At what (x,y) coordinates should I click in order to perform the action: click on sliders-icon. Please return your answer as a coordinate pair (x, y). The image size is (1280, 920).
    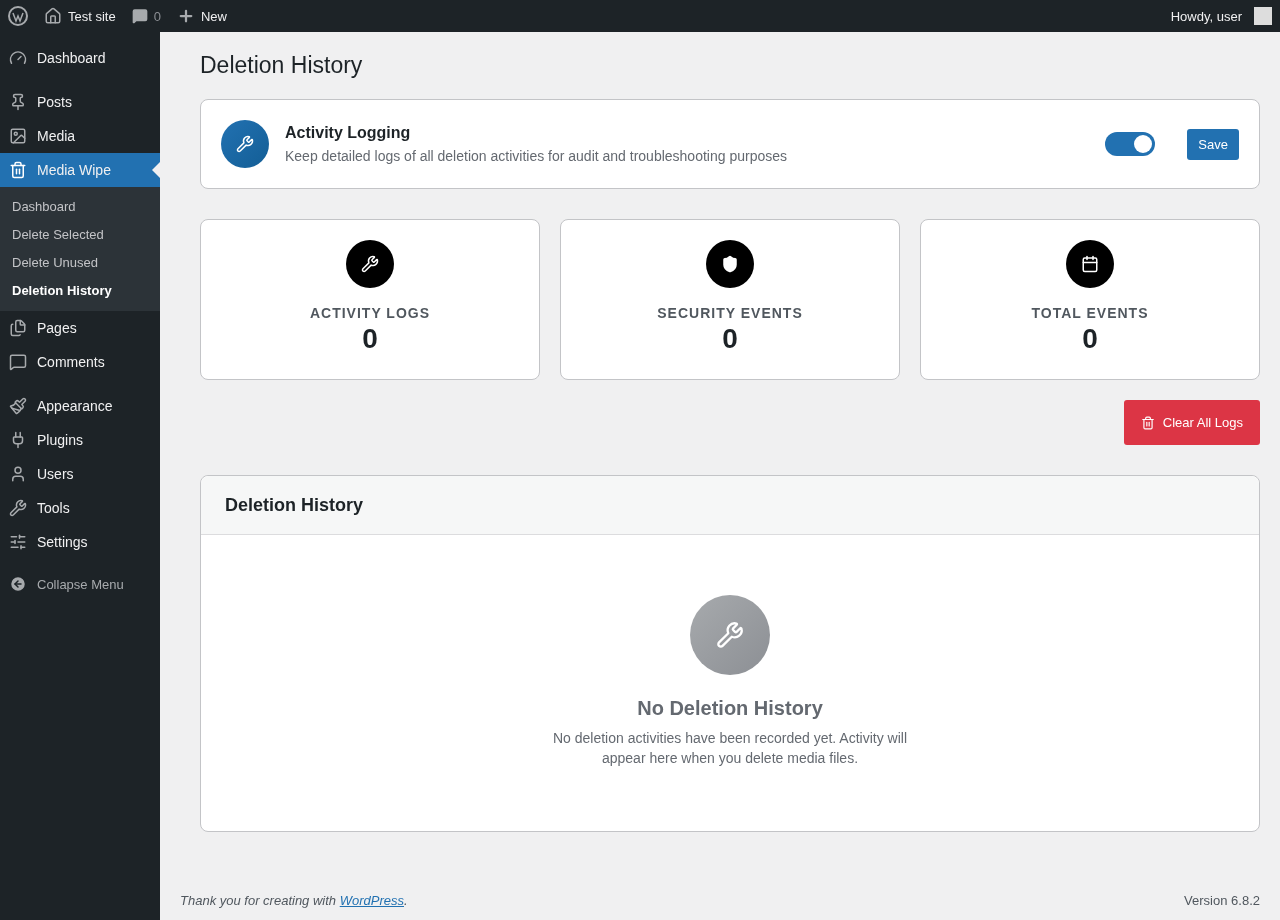
    Looking at the image, I should click on (18, 542).